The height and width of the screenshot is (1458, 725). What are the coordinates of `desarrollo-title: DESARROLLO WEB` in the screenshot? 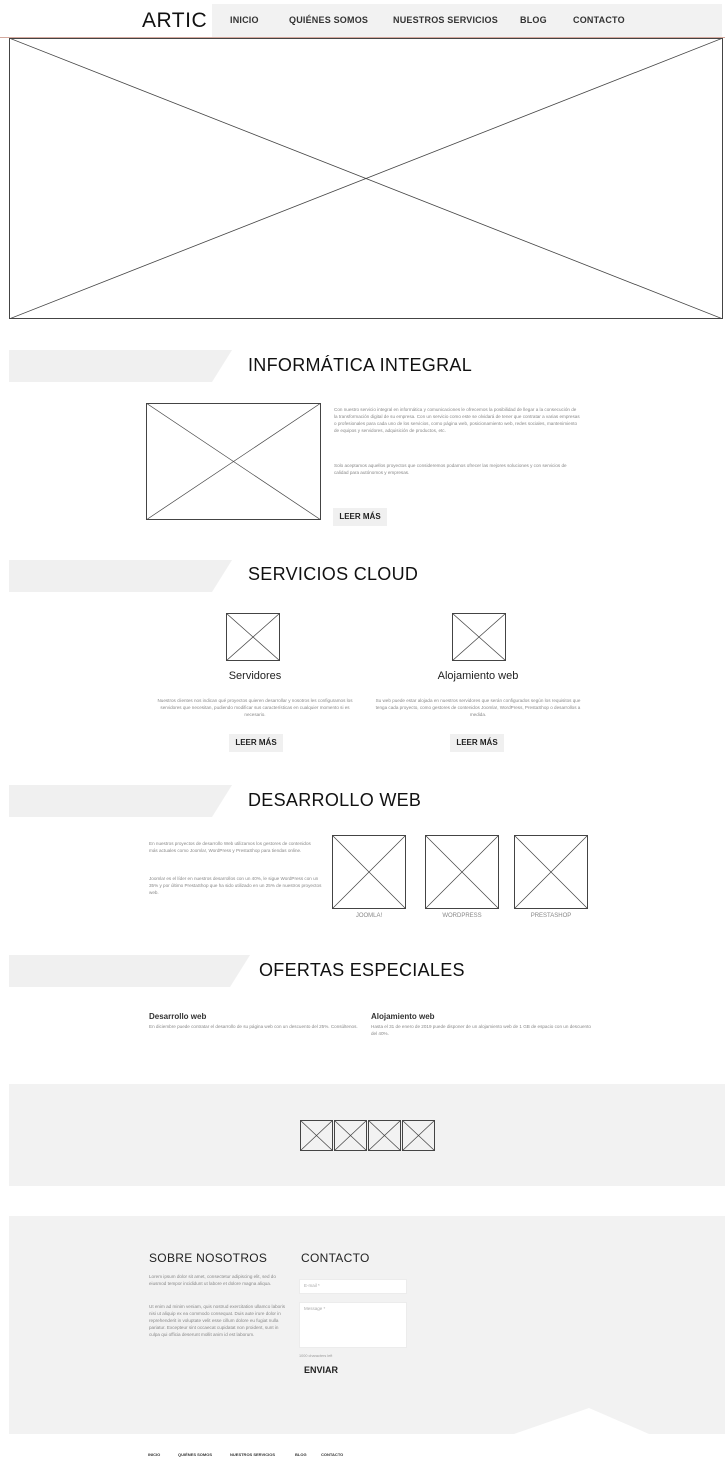 It's located at (335, 800).